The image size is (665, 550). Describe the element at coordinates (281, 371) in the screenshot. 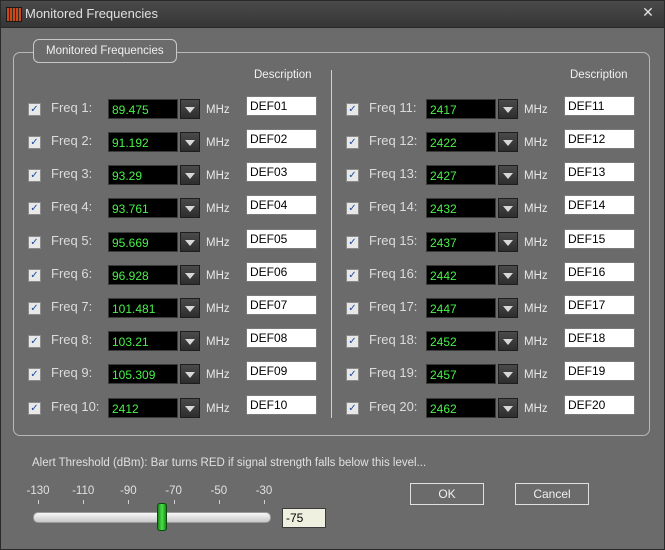

I see `freq-description-field: DEF09` at that location.